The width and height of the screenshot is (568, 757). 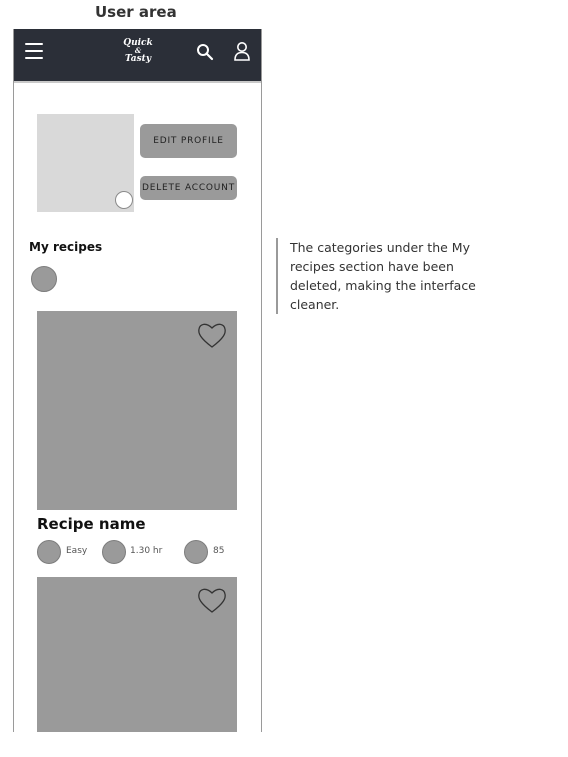 What do you see at coordinates (44, 279) in the screenshot?
I see `my-recipes-icon` at bounding box center [44, 279].